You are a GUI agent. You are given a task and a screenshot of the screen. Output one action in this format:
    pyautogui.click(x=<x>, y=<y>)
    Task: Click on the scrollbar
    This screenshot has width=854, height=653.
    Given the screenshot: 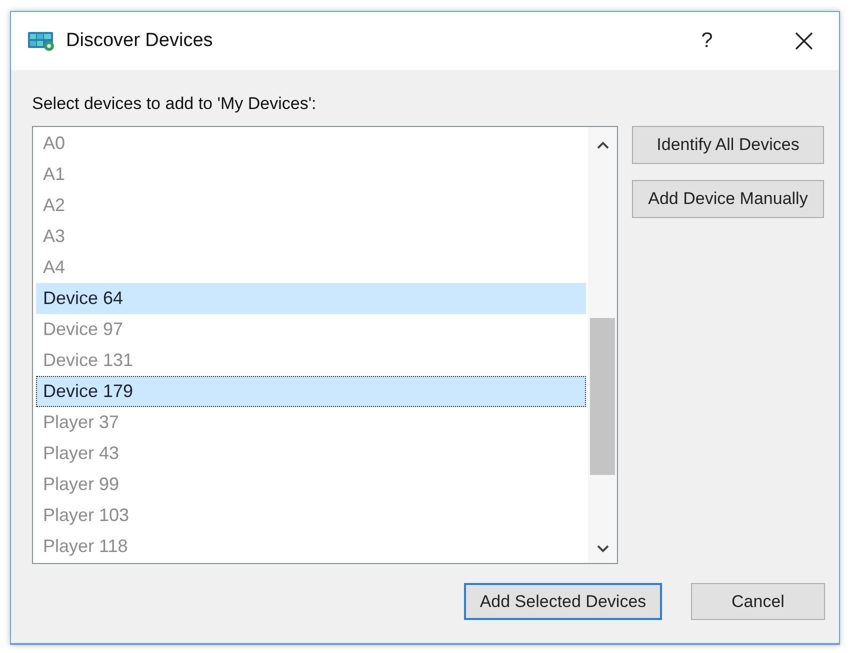 What is the action you would take?
    pyautogui.click(x=602, y=345)
    